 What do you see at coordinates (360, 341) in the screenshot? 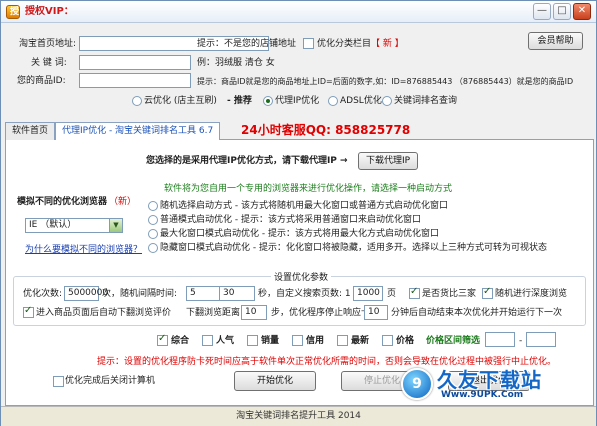
I see `sort-newest-label: 最新` at bounding box center [360, 341].